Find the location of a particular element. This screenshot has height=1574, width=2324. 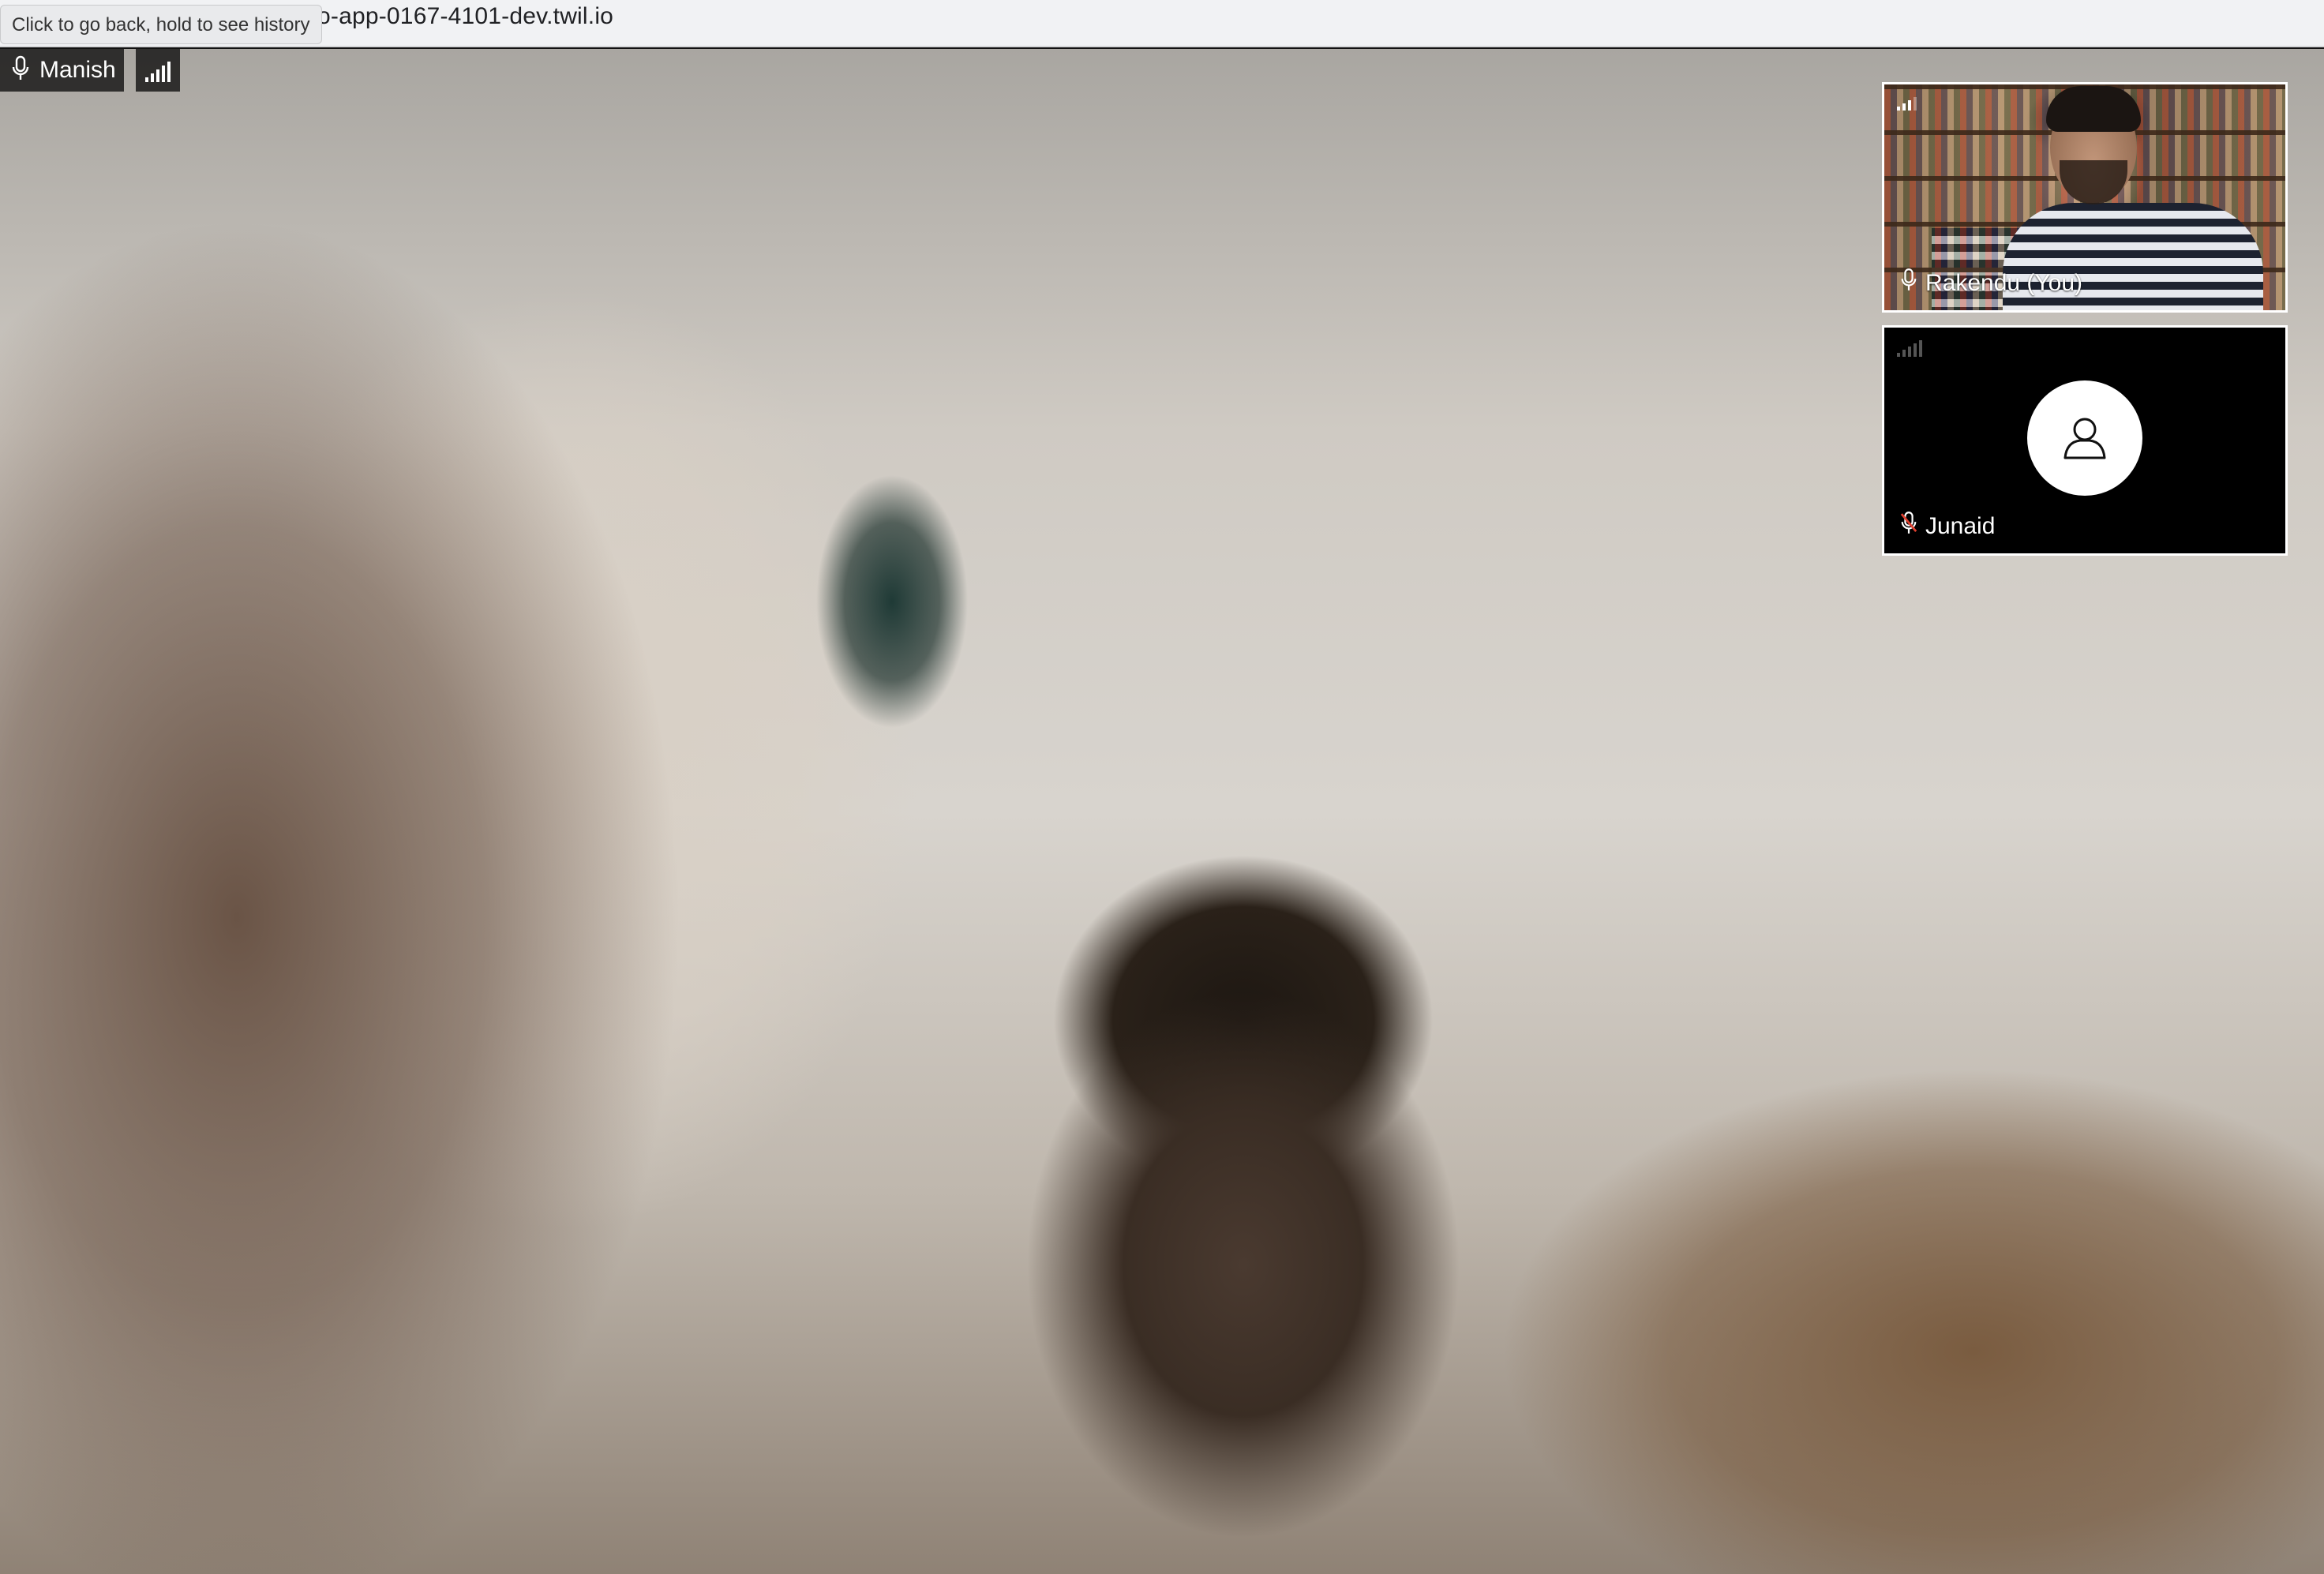

participant-name: Junaid is located at coordinates (1960, 526).